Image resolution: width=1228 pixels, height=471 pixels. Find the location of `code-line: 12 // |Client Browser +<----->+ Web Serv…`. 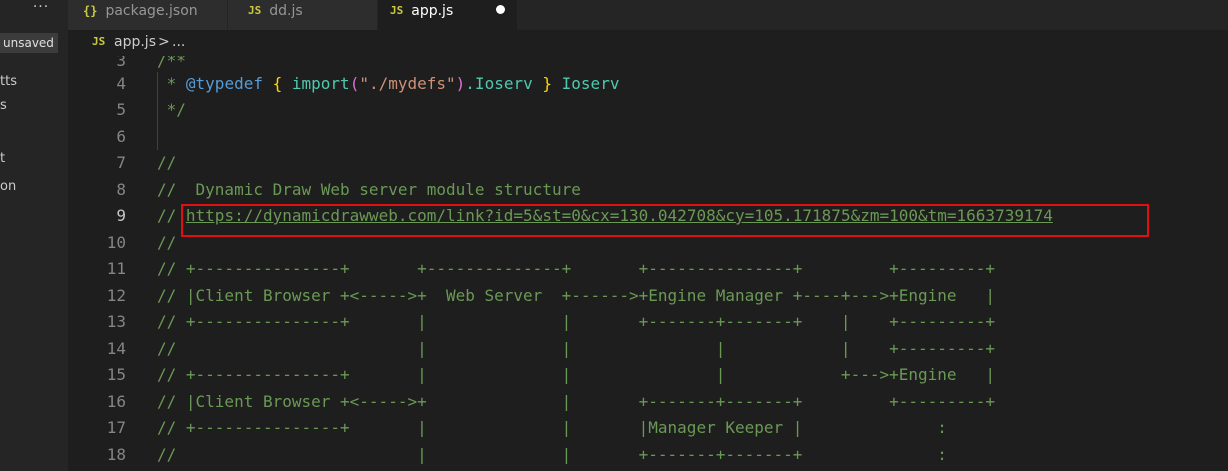

code-line: 12 // |Client Browser +<----->+ Web Serv… is located at coordinates (648, 296).